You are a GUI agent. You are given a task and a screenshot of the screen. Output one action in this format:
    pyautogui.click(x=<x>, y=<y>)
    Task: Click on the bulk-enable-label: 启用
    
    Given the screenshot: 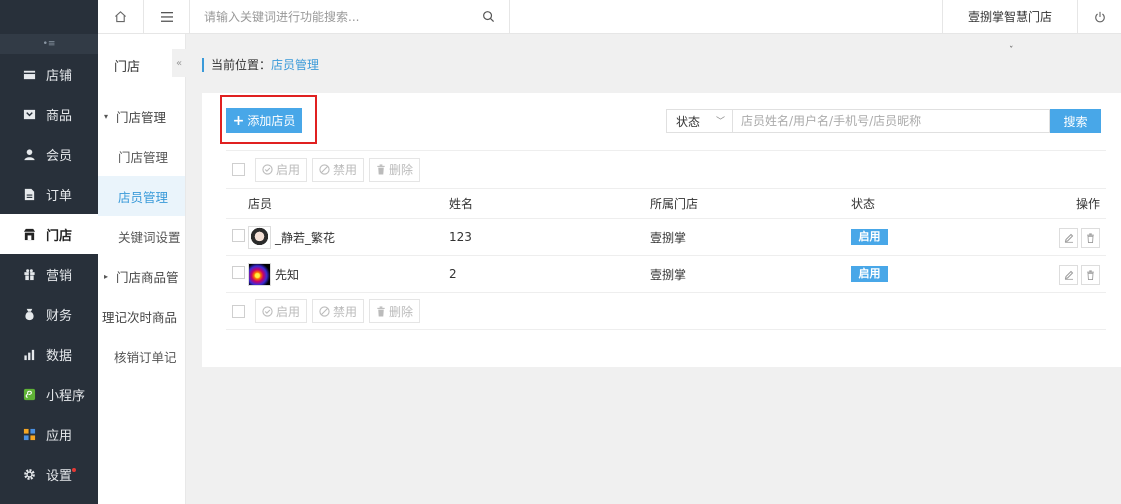 What is the action you would take?
    pyautogui.click(x=288, y=170)
    